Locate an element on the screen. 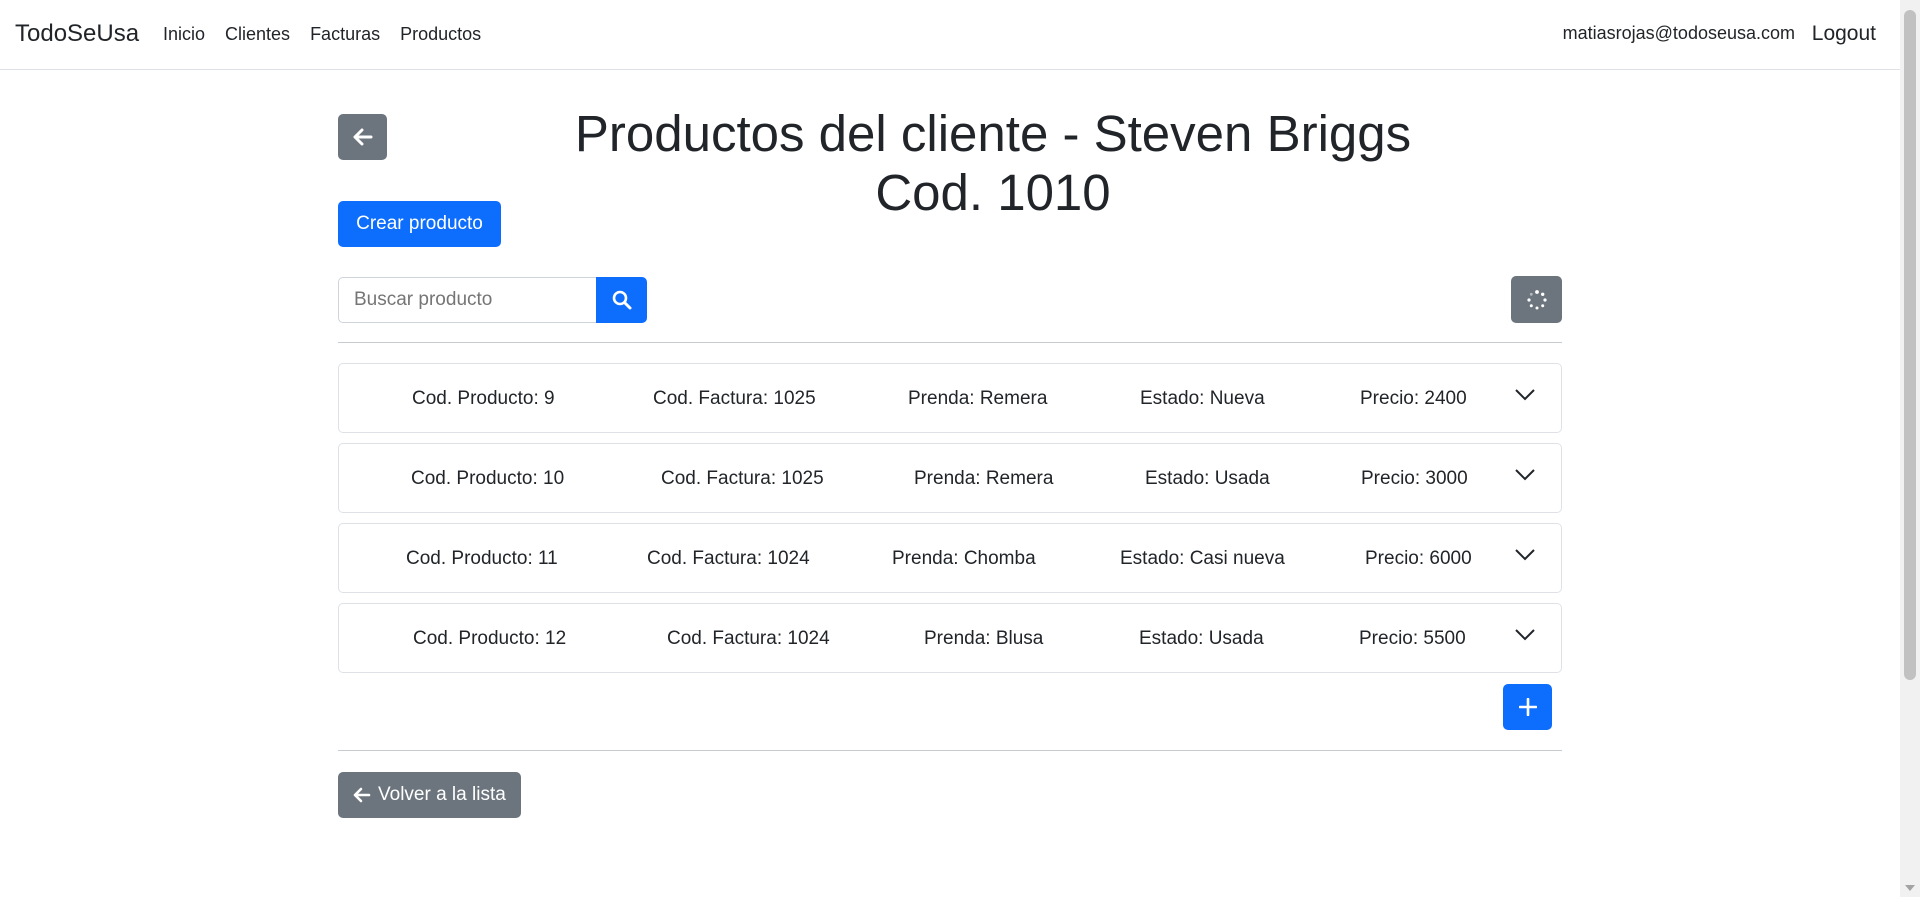 The width and height of the screenshot is (1920, 897). create-product-button: Crear producto is located at coordinates (419, 224).